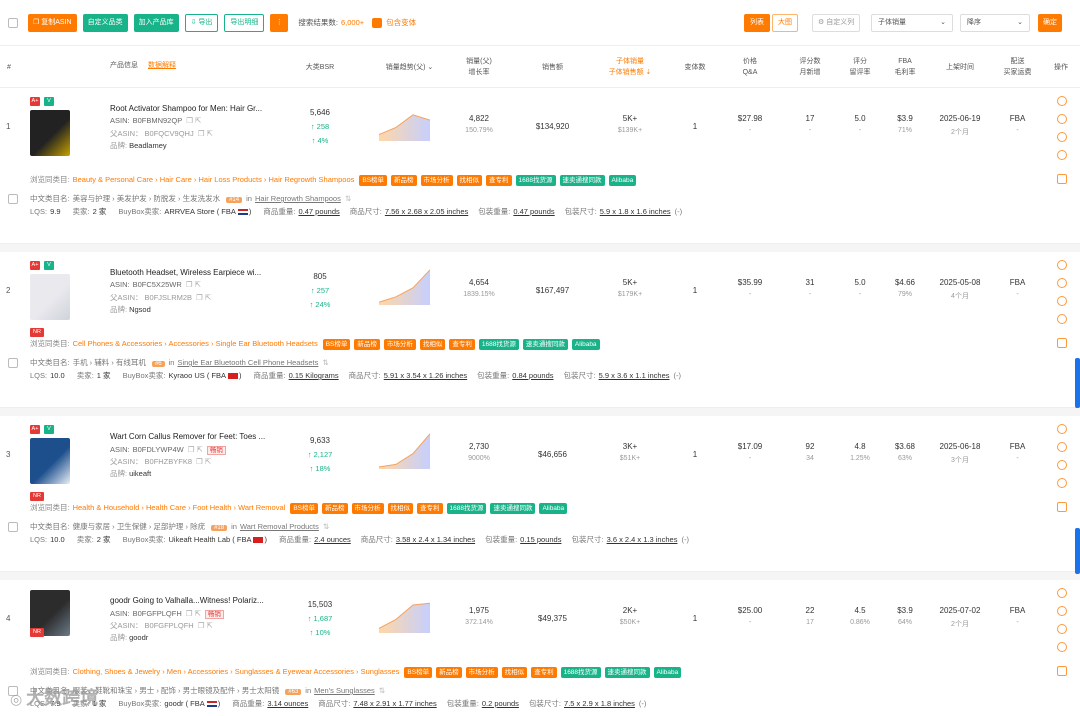 This screenshot has height=716, width=1080. What do you see at coordinates (13, 22) in the screenshot?
I see `select-all-checkbox` at bounding box center [13, 22].